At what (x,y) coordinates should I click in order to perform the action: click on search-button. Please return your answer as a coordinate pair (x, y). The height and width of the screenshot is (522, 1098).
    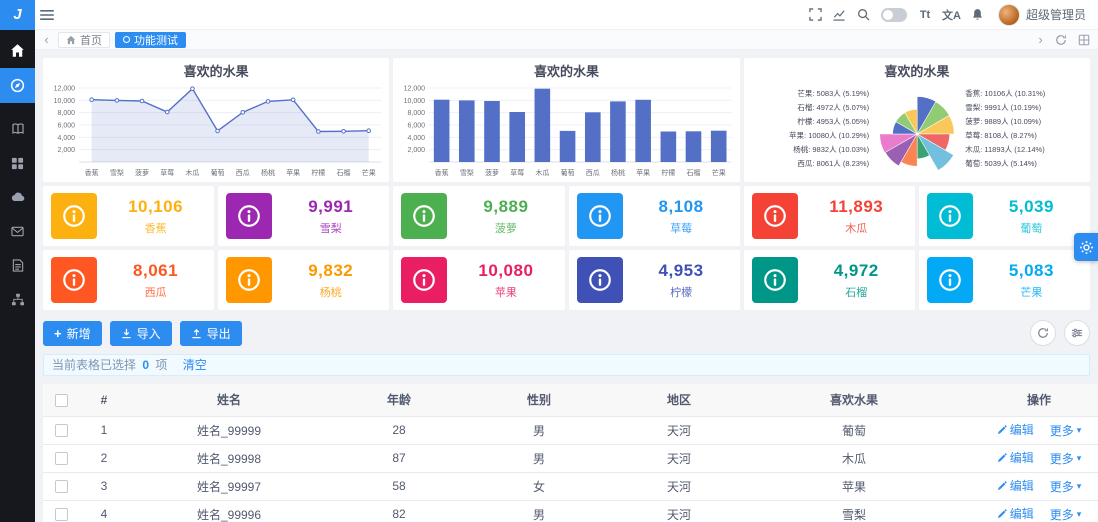
    Looking at the image, I should click on (863, 15).